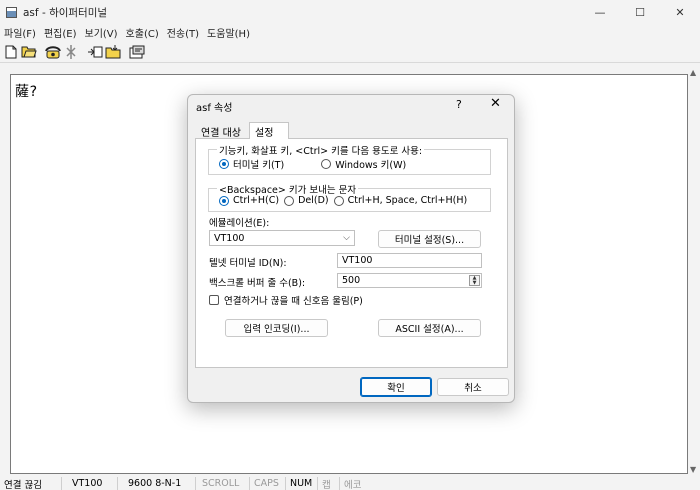 The image size is (700, 490). Describe the element at coordinates (326, 164) in the screenshot. I see `radio-windows-keys` at that location.